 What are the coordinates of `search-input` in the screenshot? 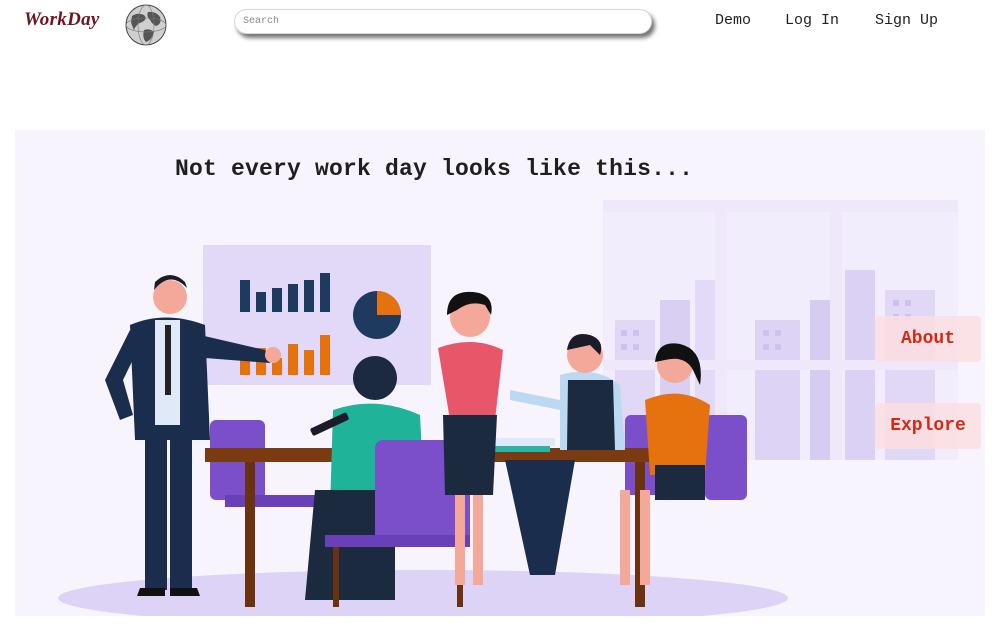 It's located at (443, 21).